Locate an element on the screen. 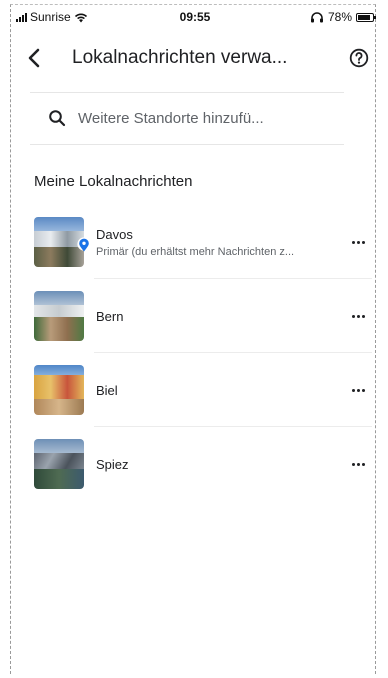 The image size is (388, 678). battery-percent: 78% is located at coordinates (339, 17).